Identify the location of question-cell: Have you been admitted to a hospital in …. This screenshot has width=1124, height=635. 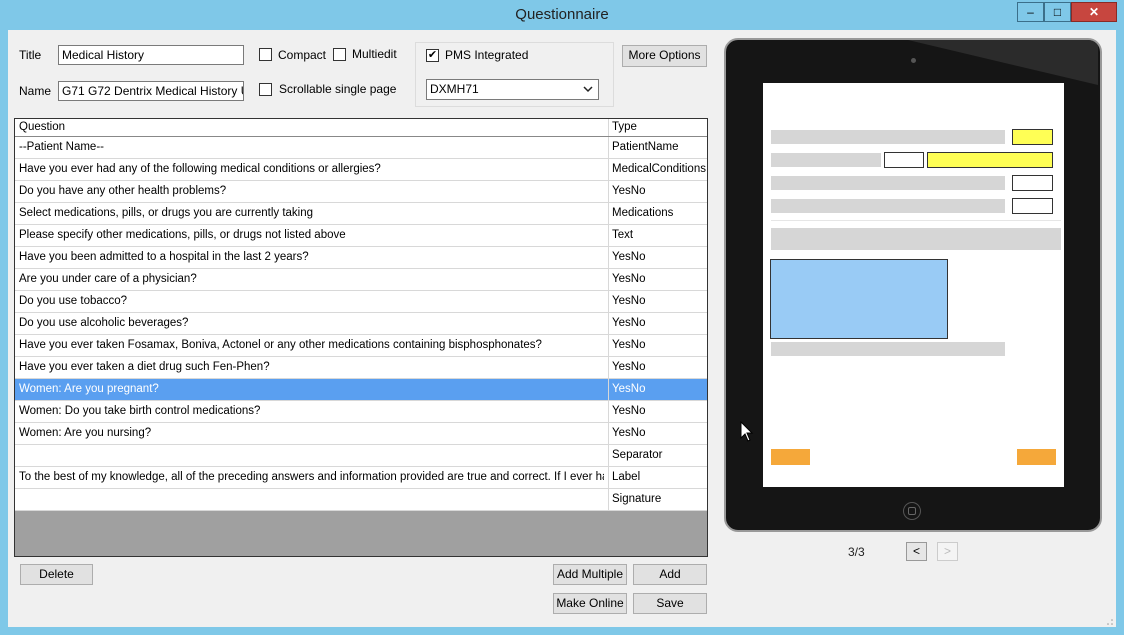
(311, 257).